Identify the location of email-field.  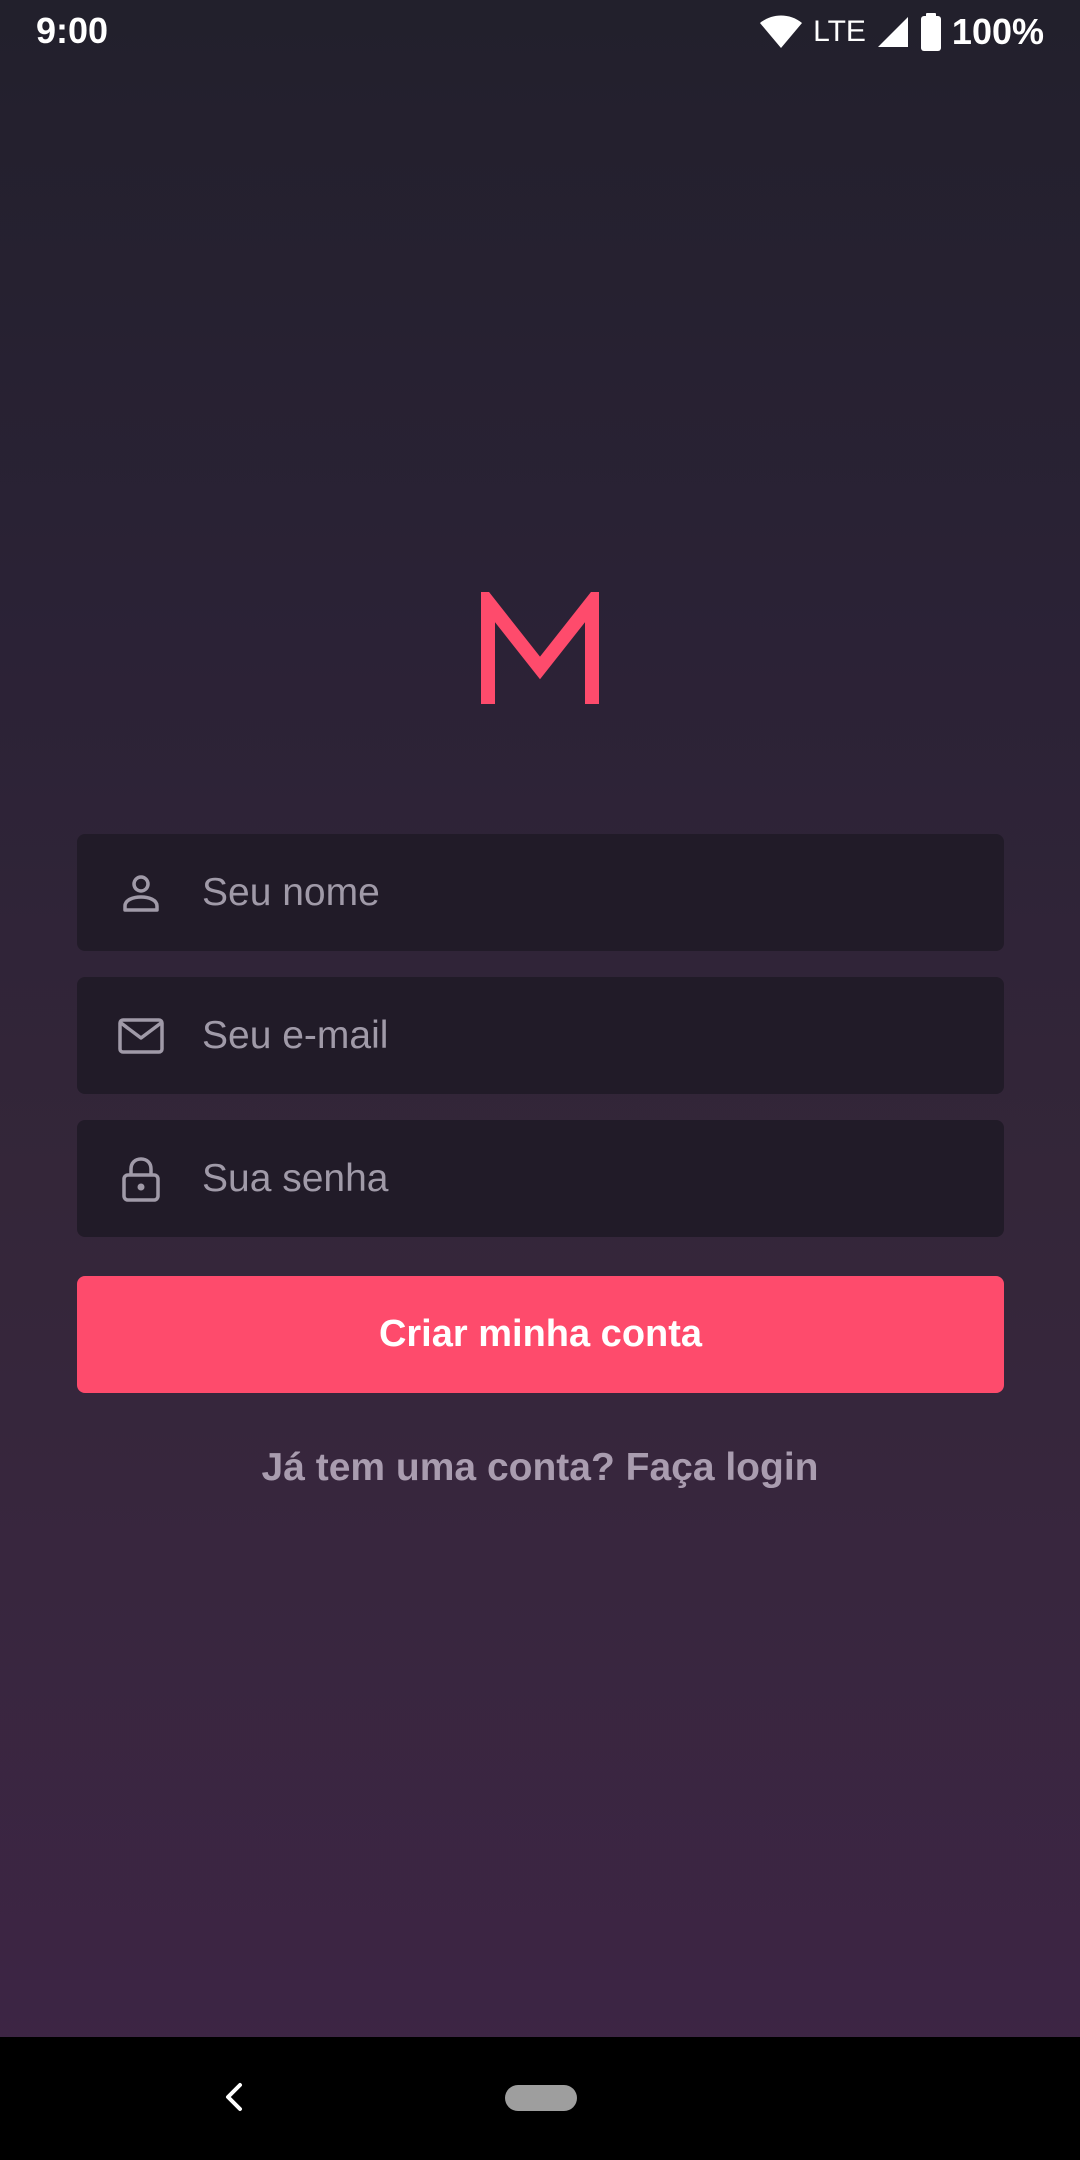
(540, 1035).